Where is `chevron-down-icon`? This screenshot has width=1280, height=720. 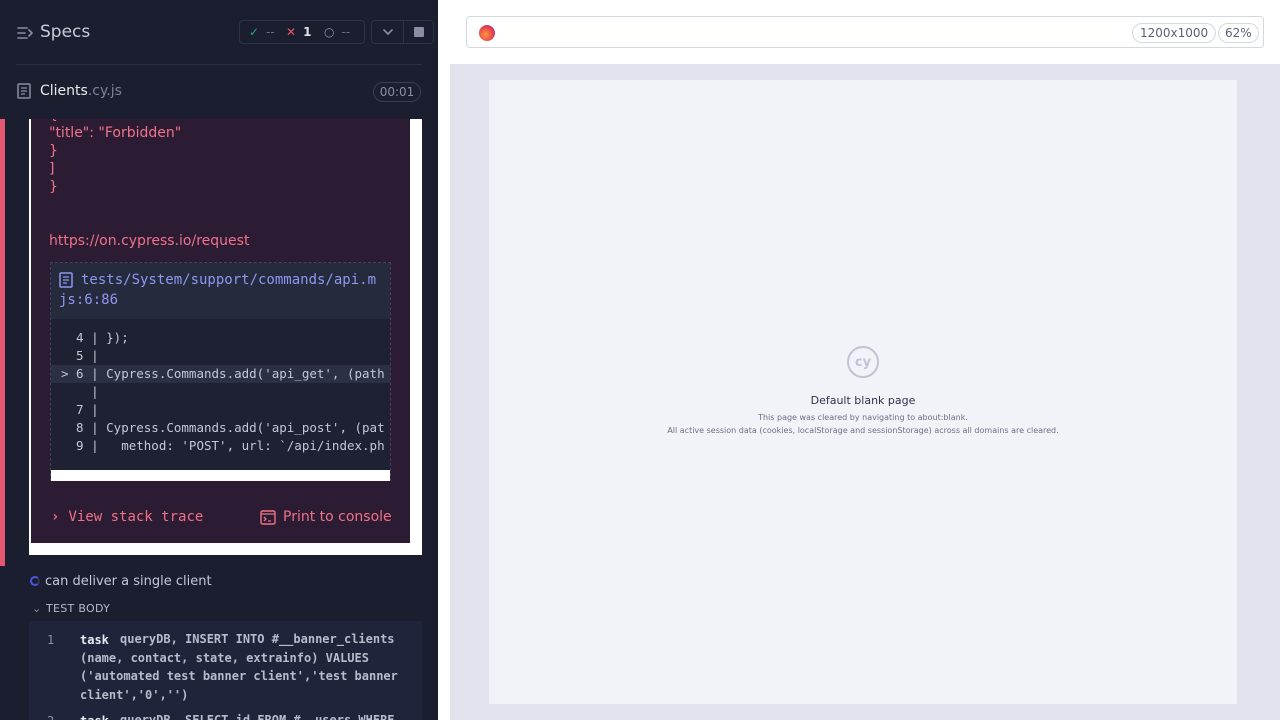 chevron-down-icon is located at coordinates (387, 32).